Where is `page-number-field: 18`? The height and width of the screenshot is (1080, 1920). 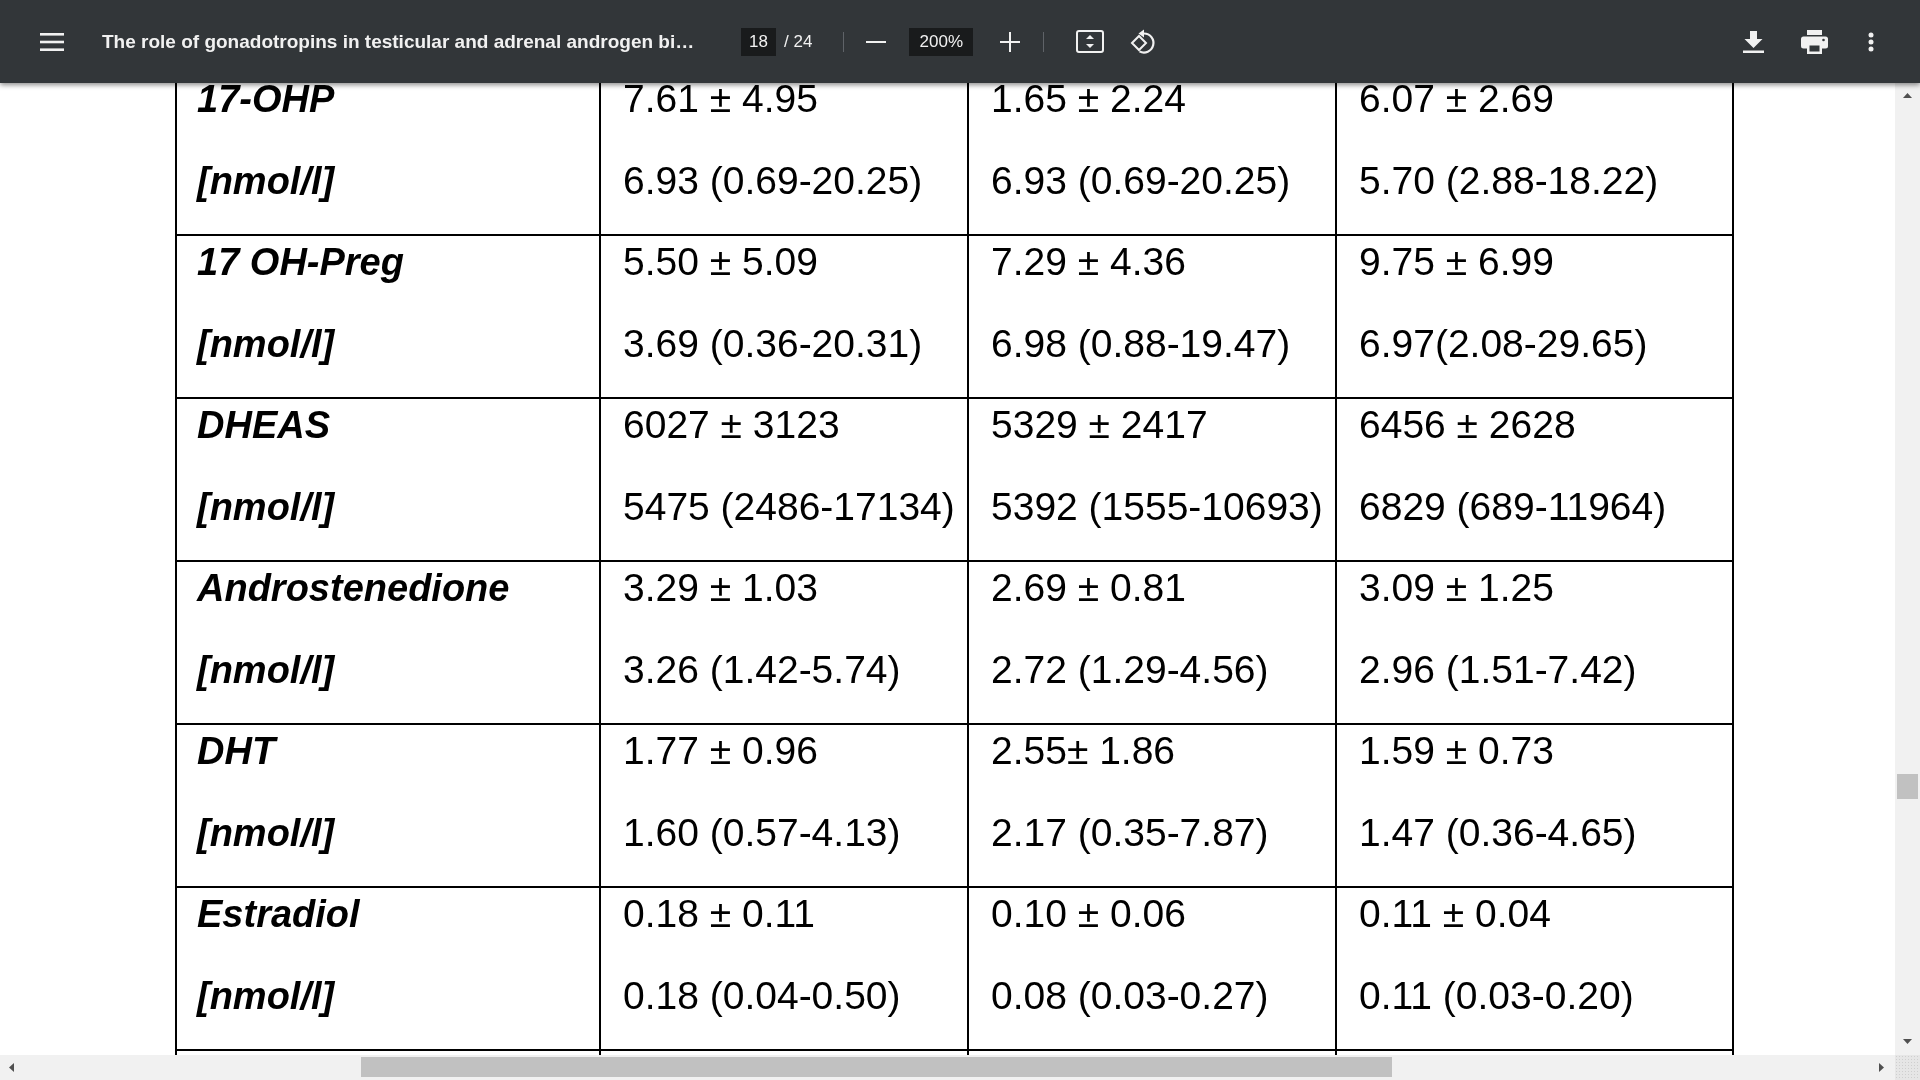
page-number-field: 18 is located at coordinates (758, 41).